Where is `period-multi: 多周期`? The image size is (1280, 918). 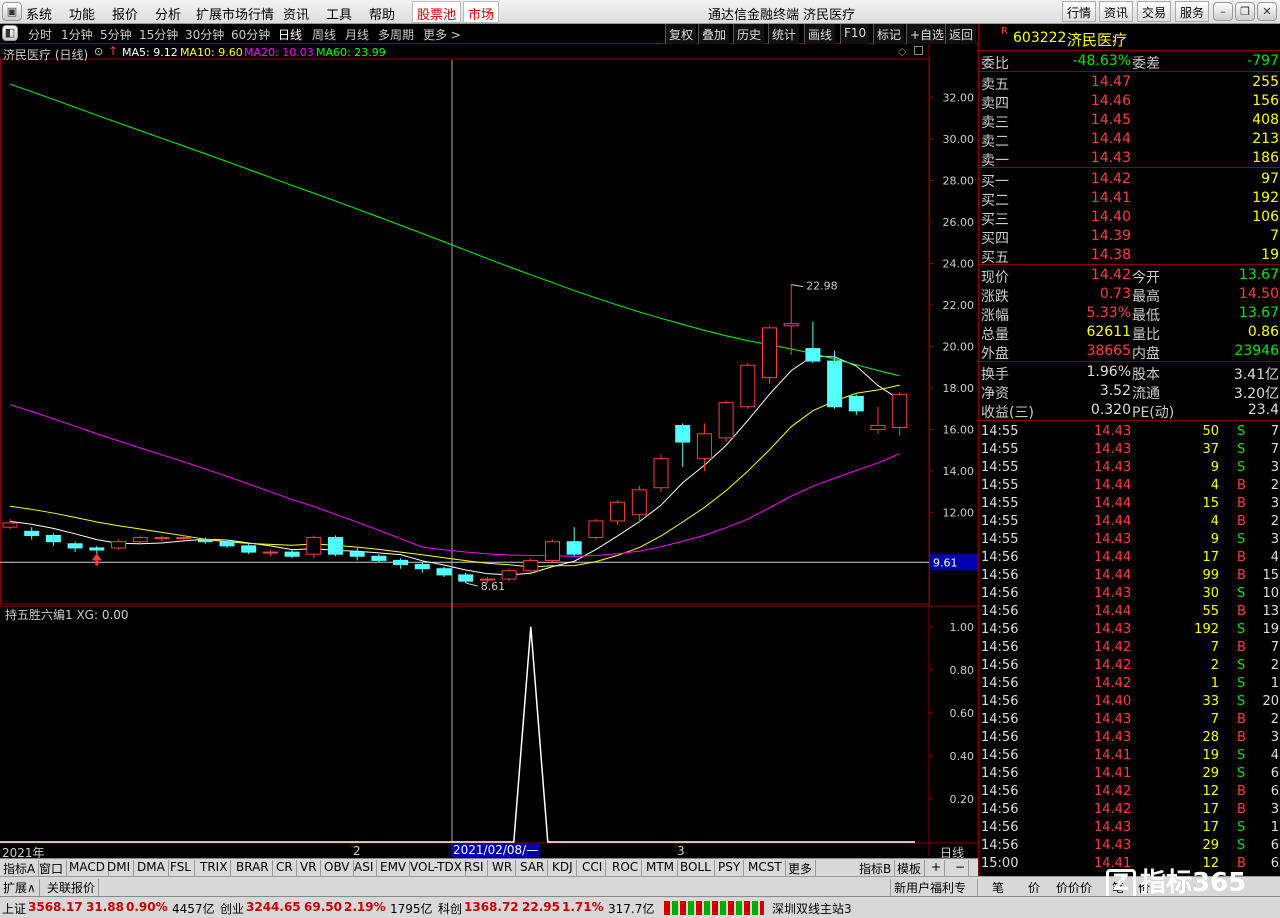
period-multi: 多周期 is located at coordinates (396, 34).